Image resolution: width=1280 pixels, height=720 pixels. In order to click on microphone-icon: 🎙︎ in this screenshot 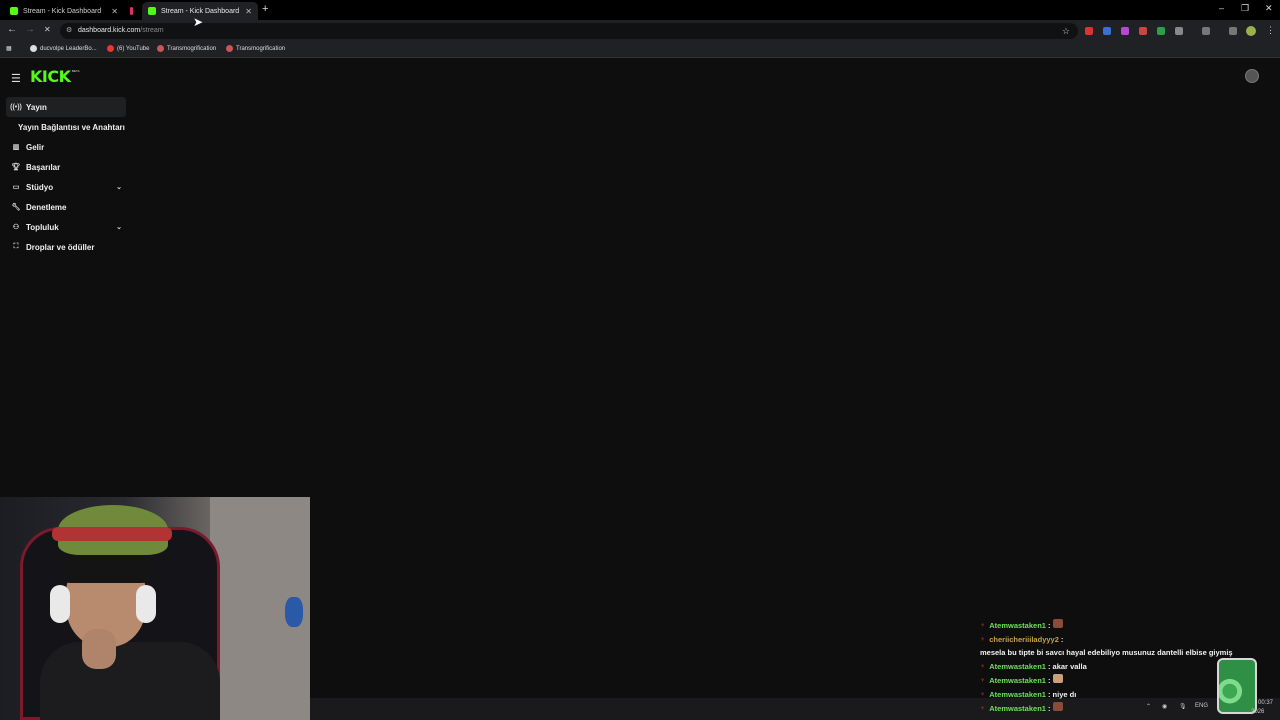, I will do `click(1183, 706)`.